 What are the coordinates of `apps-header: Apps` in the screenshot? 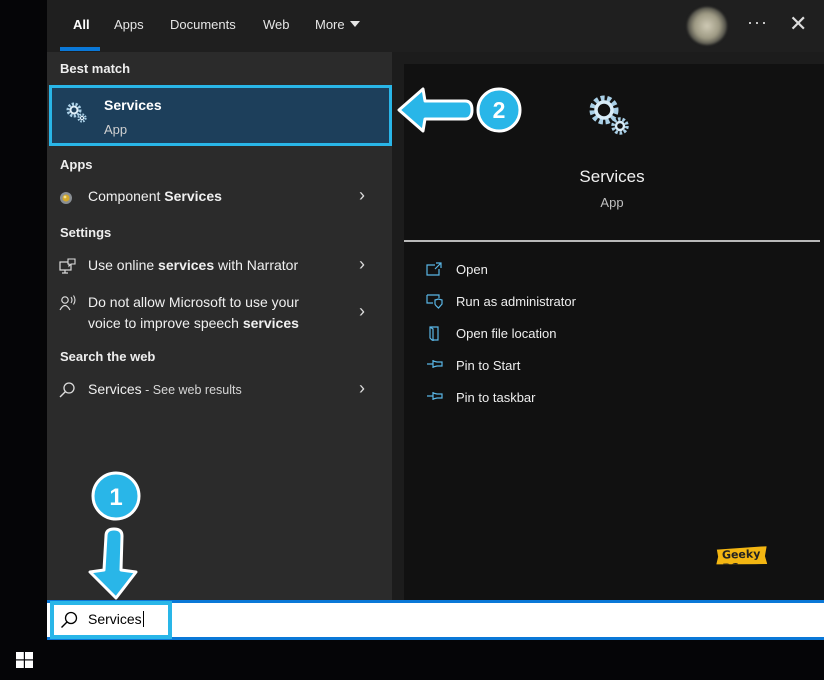 It's located at (76, 164).